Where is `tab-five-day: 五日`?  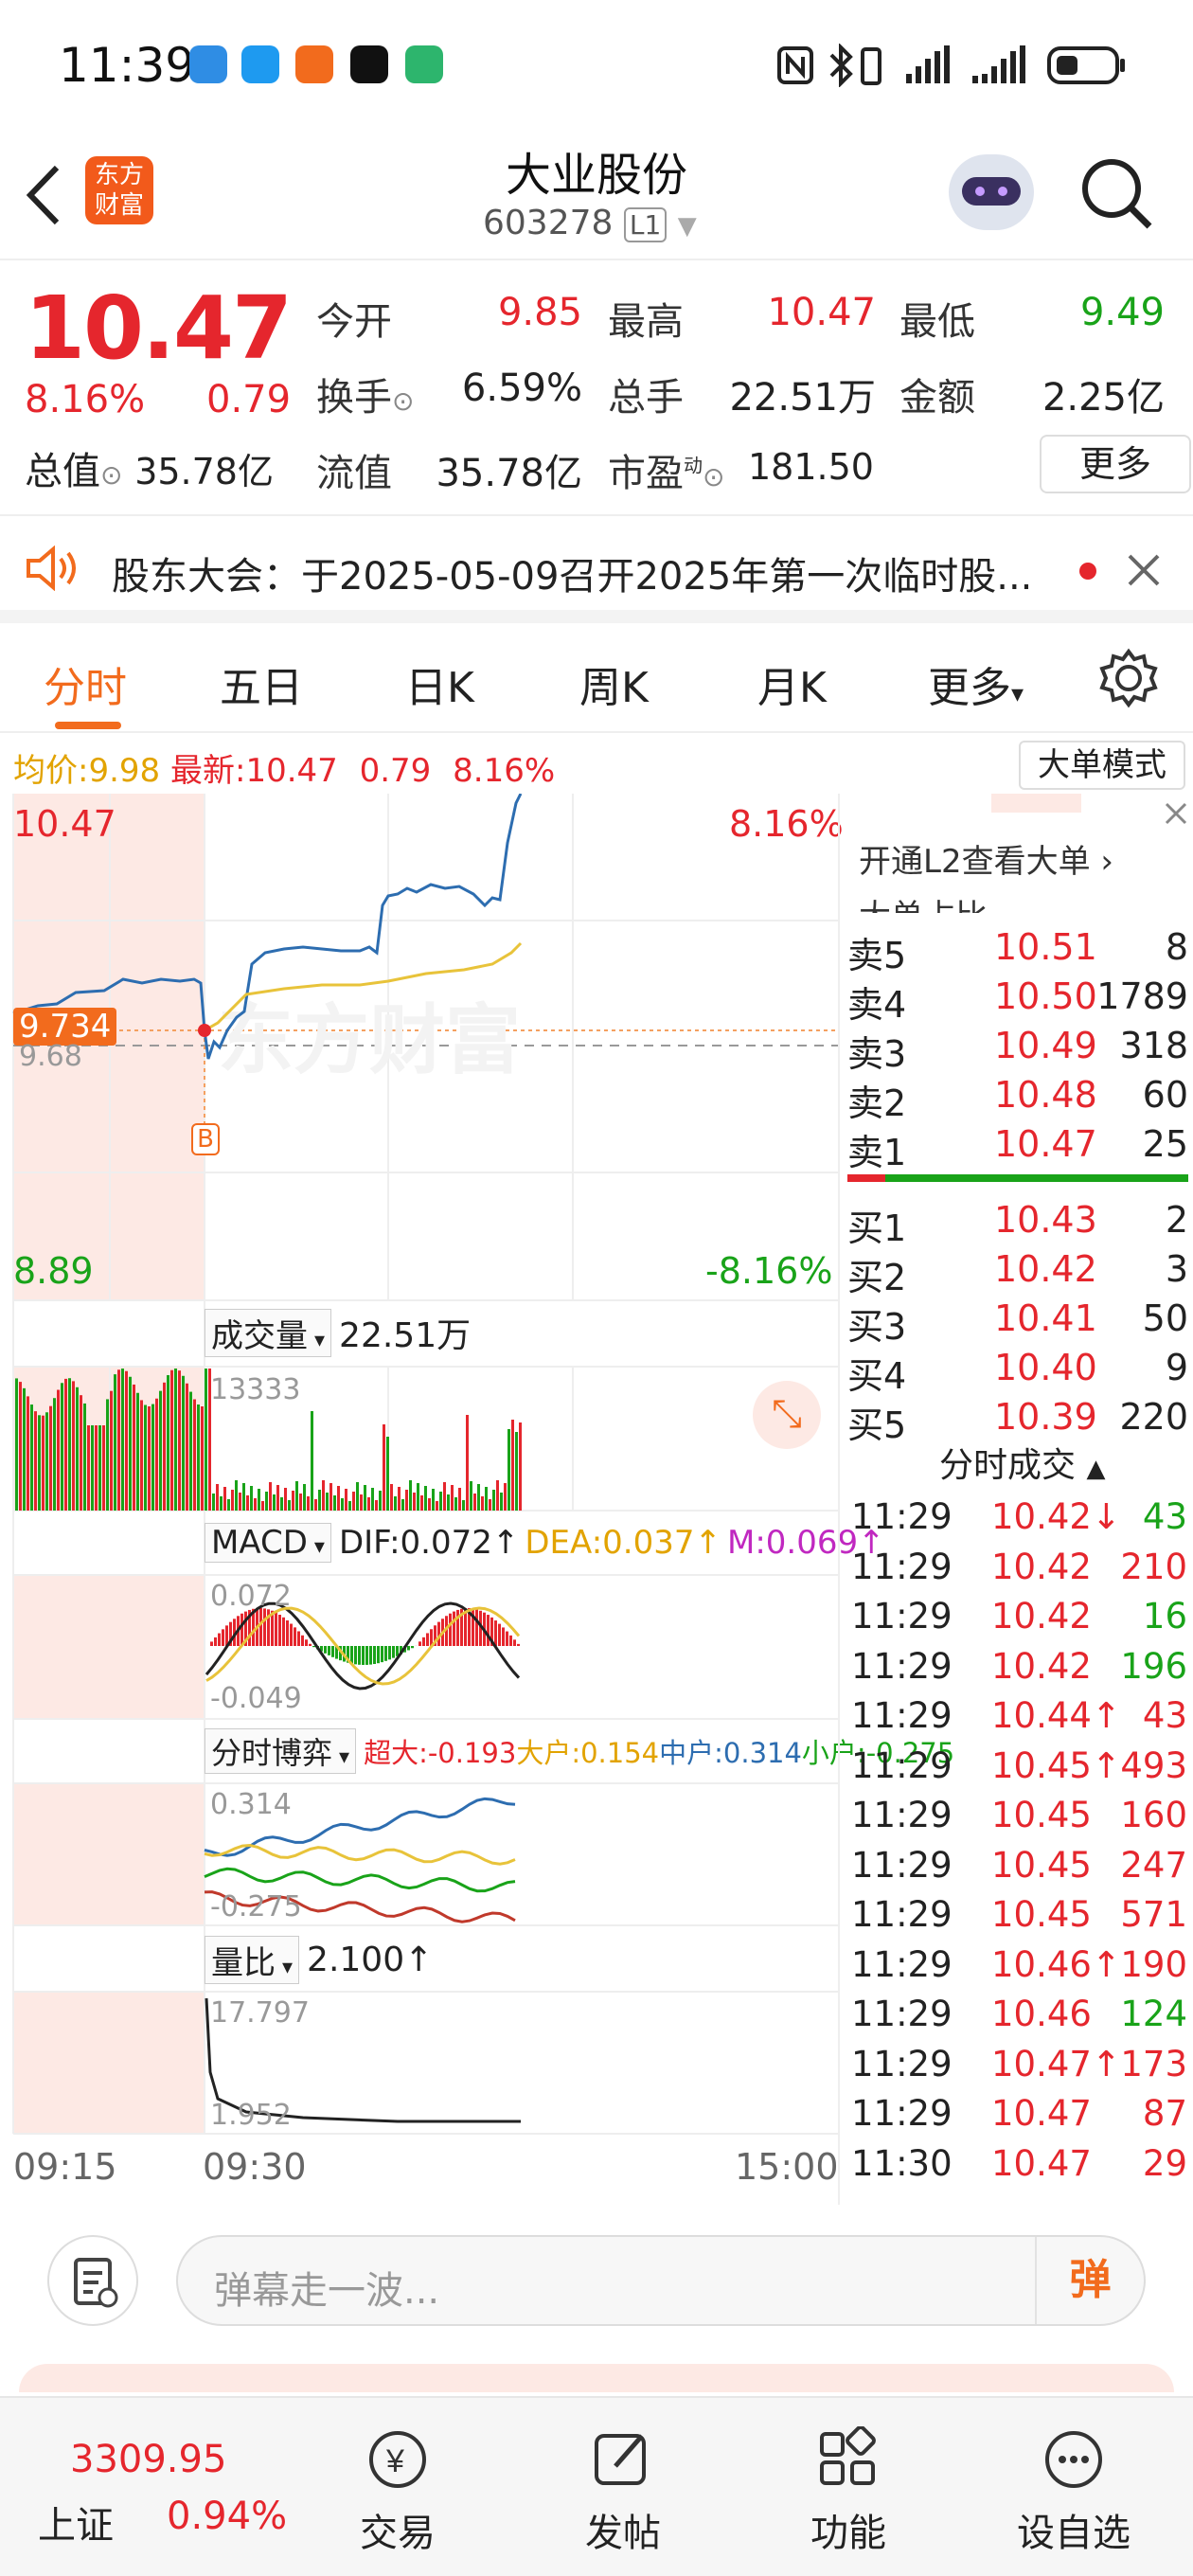
tab-five-day: 五日 is located at coordinates (261, 683).